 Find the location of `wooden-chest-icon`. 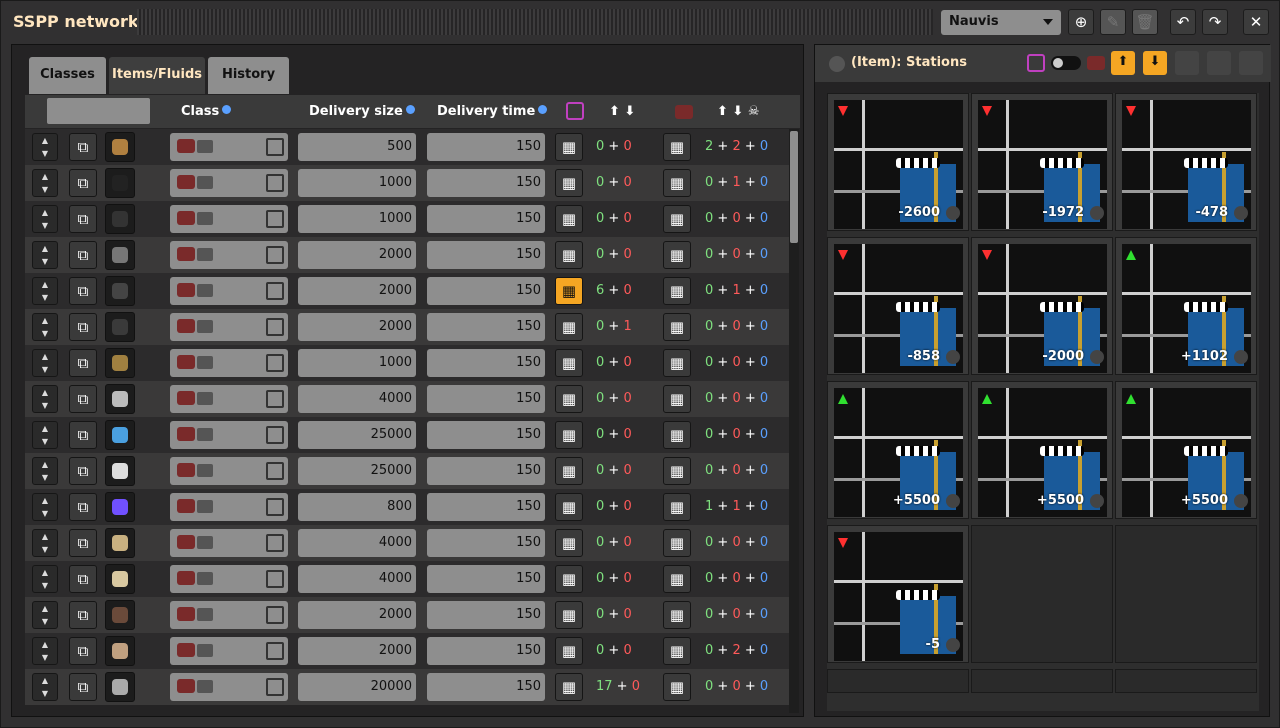

wooden-chest-icon is located at coordinates (120, 147).